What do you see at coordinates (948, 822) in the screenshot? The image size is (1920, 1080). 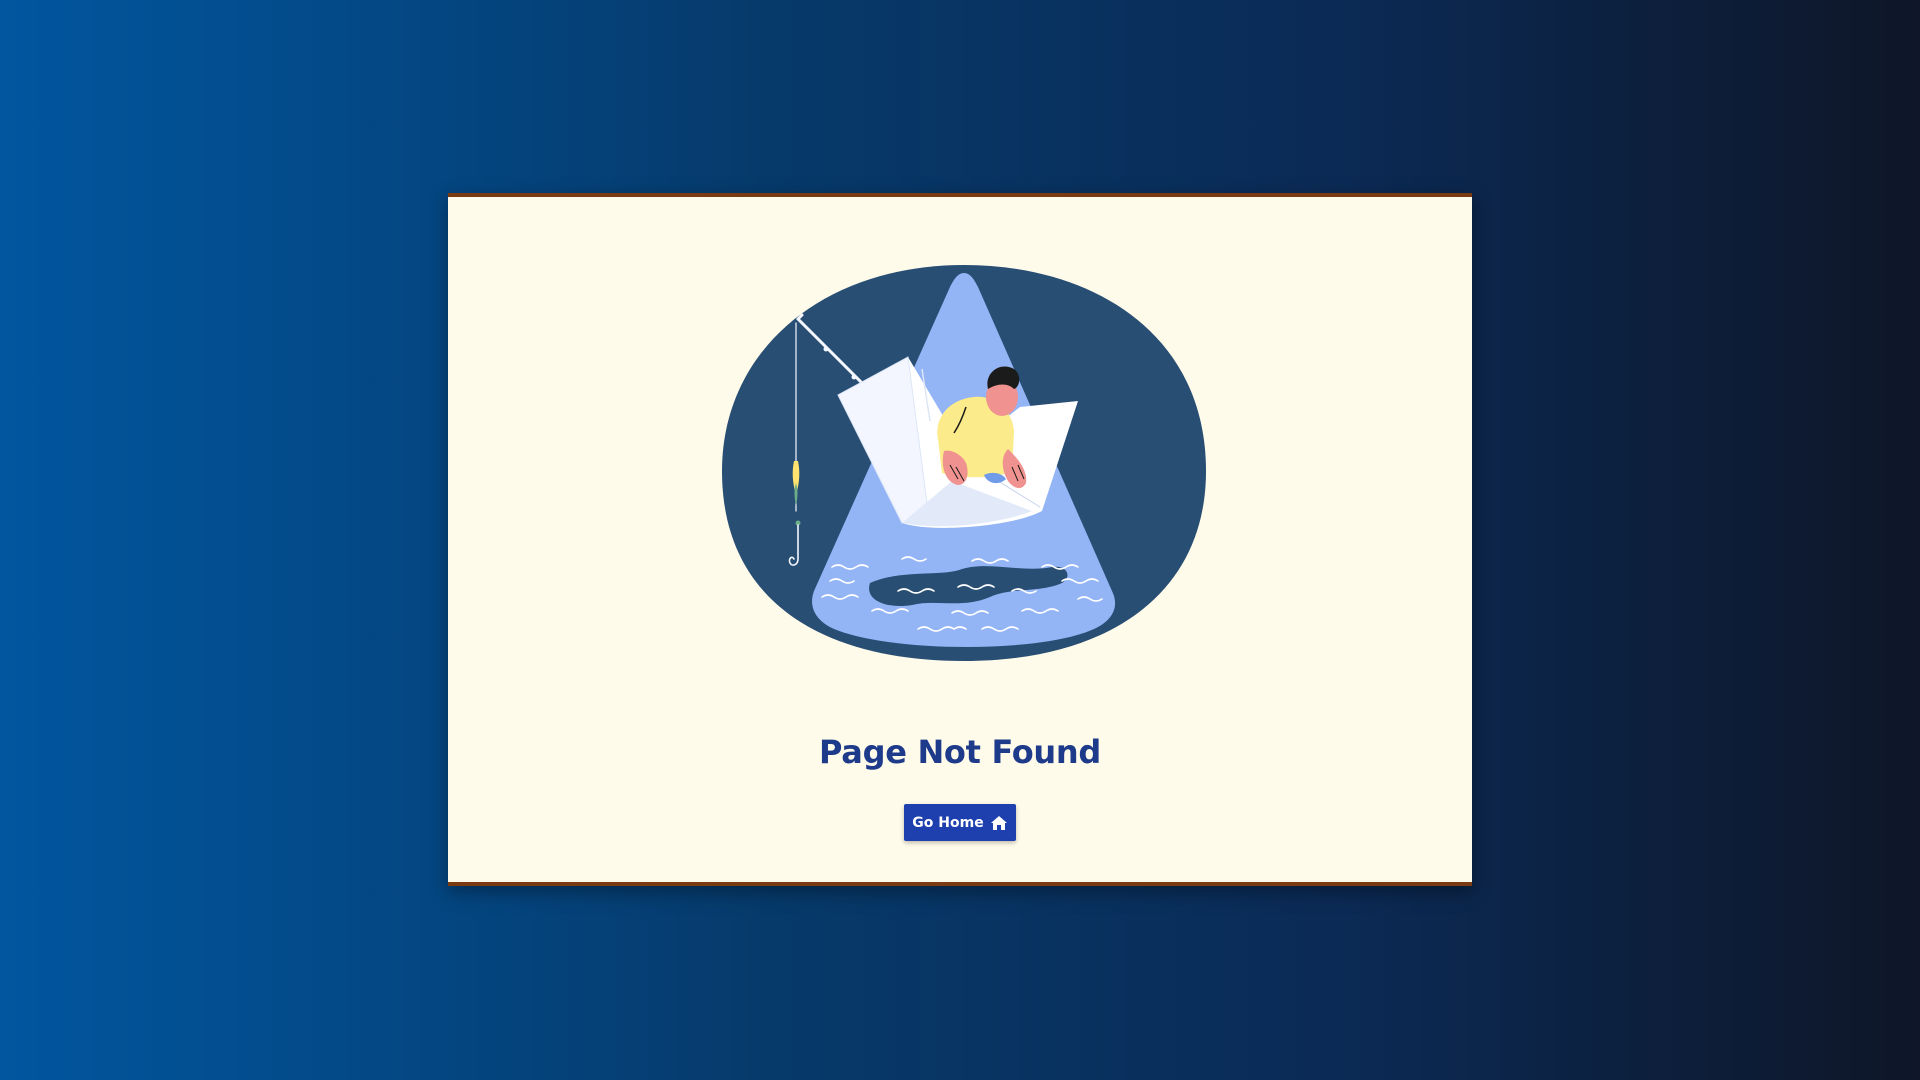 I see `go-home-label: Go Home` at bounding box center [948, 822].